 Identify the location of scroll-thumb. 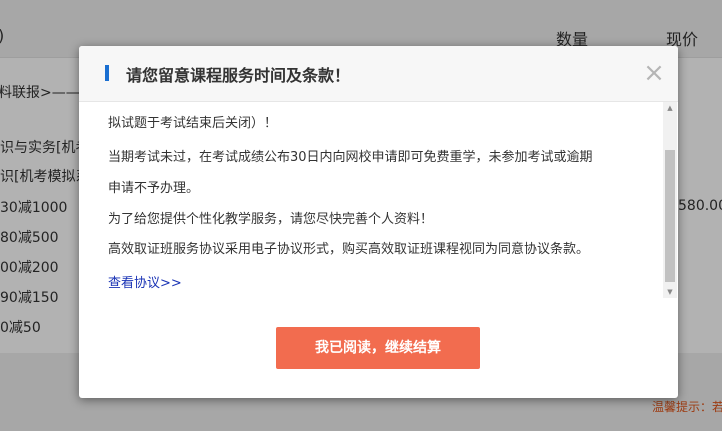
(670, 216).